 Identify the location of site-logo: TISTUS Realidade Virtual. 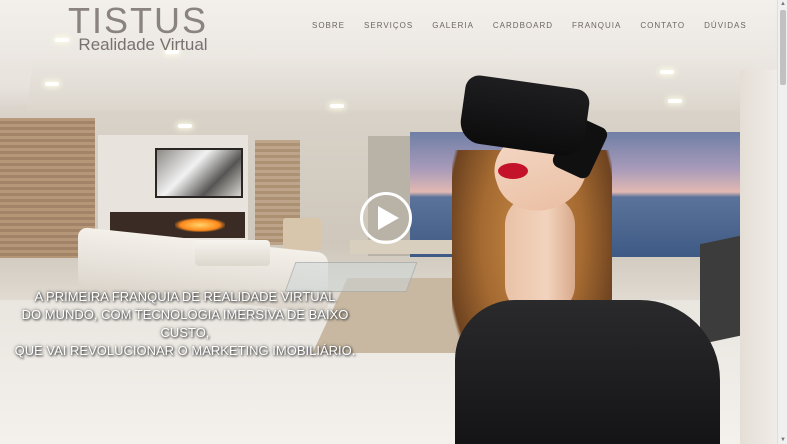
(138, 27).